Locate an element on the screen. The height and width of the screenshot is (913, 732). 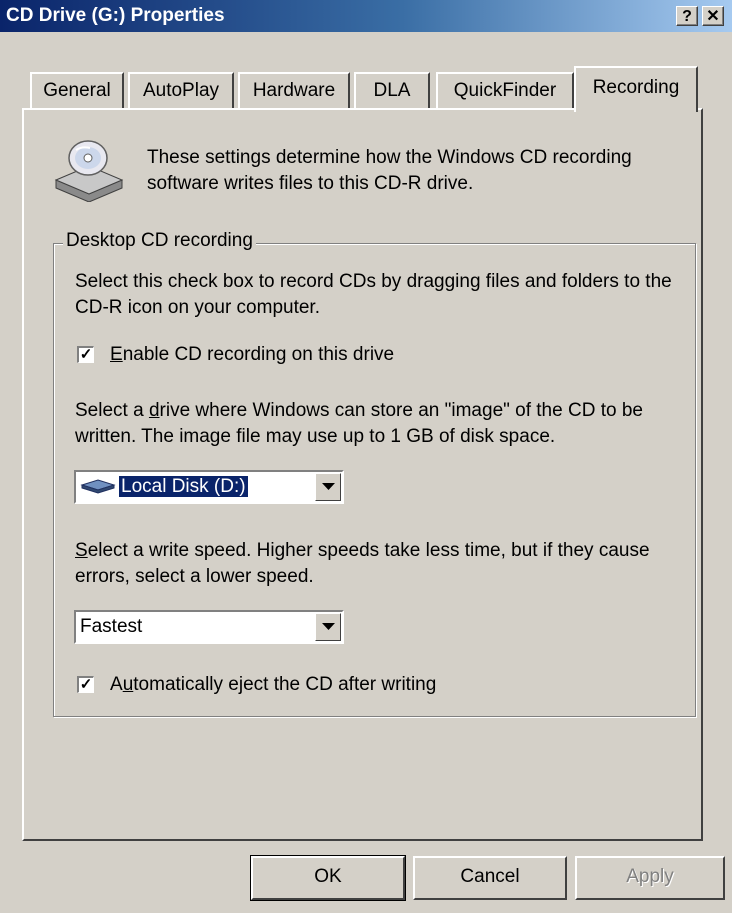
tab-label: Hardware is located at coordinates (294, 90).